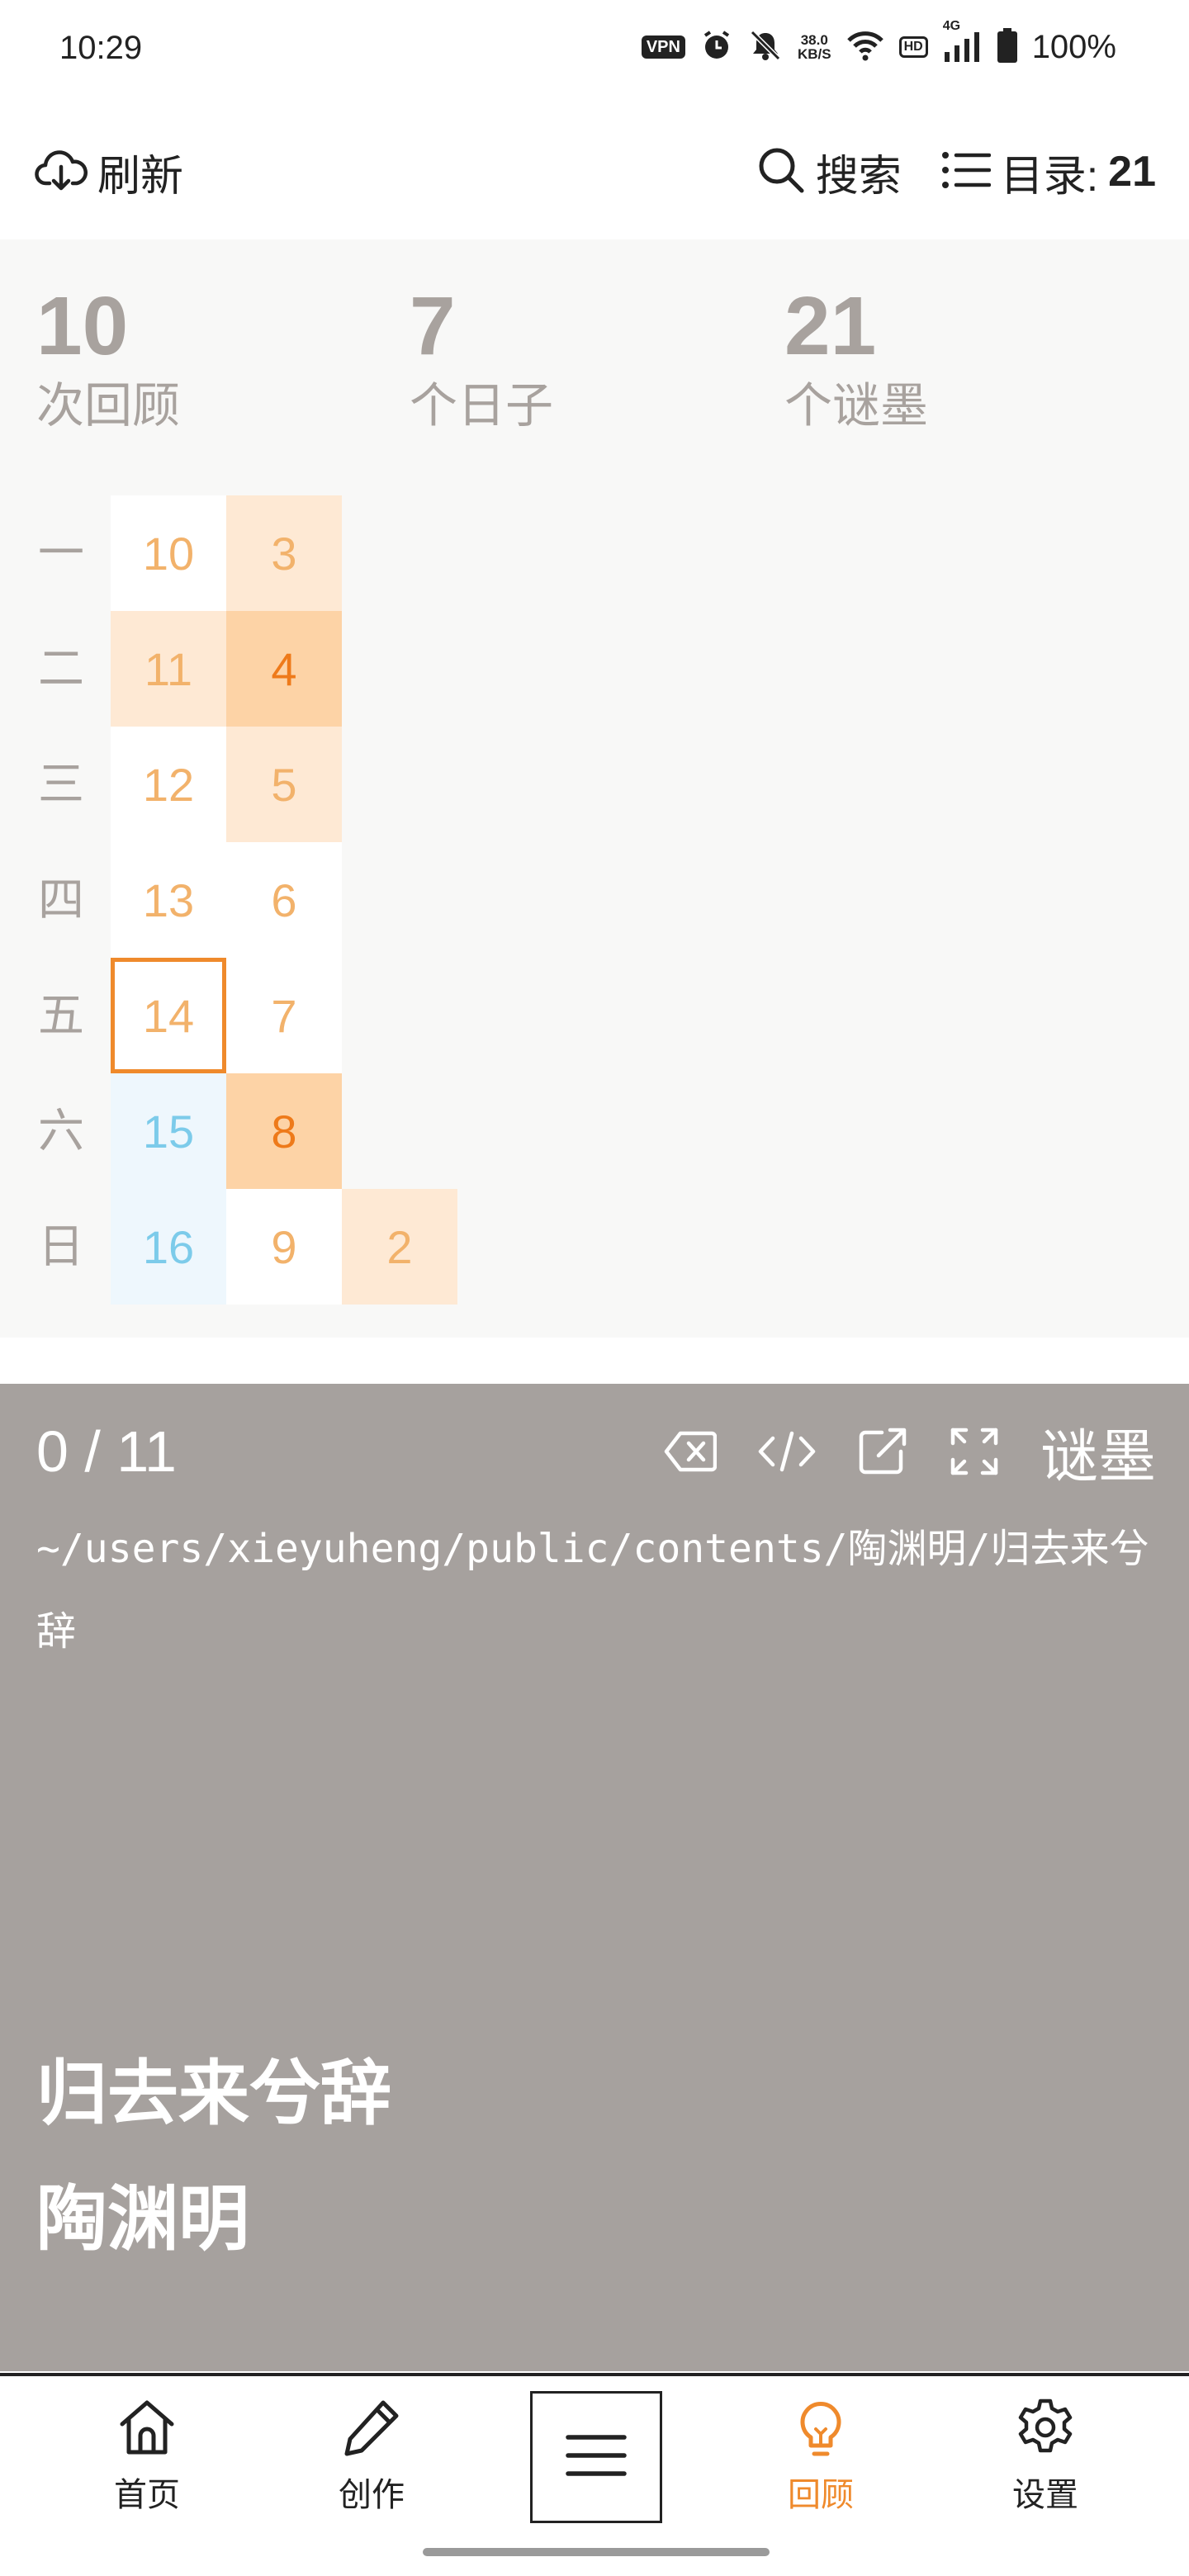  I want to click on poem-author: 陶渊明, so click(142, 2219).